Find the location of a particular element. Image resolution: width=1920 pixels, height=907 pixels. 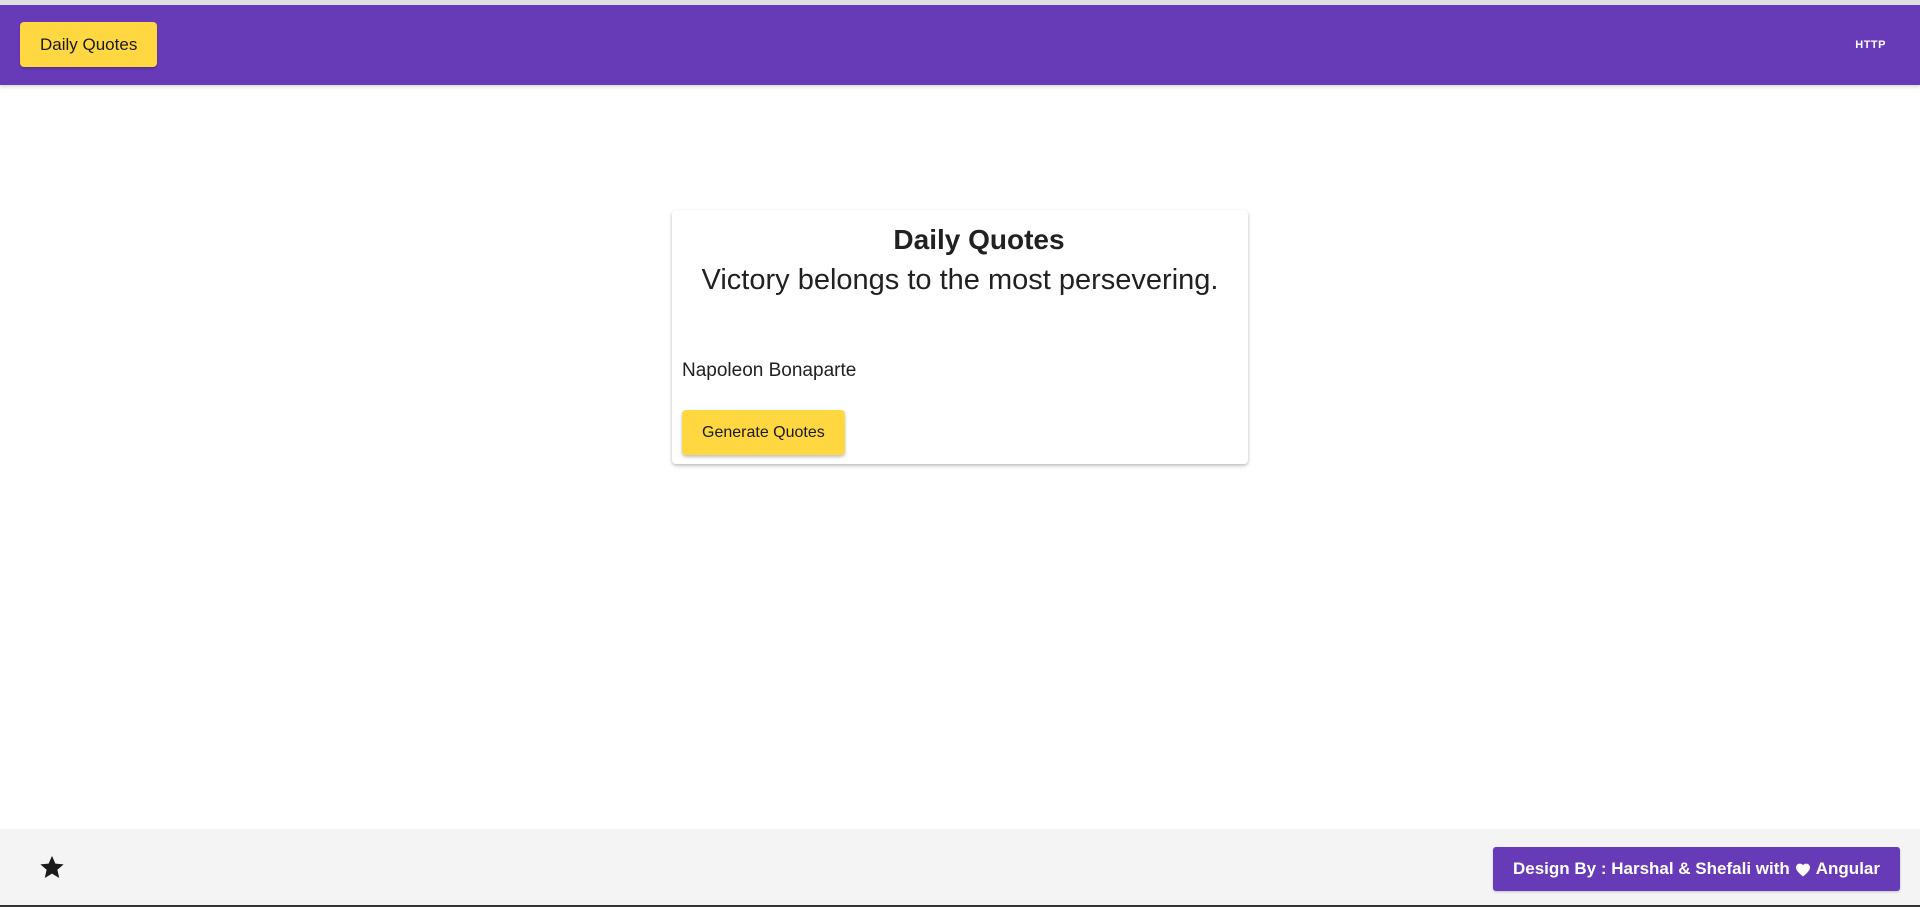

credit-prefix: Design By : Harshal & Shefali with is located at coordinates (1651, 868).